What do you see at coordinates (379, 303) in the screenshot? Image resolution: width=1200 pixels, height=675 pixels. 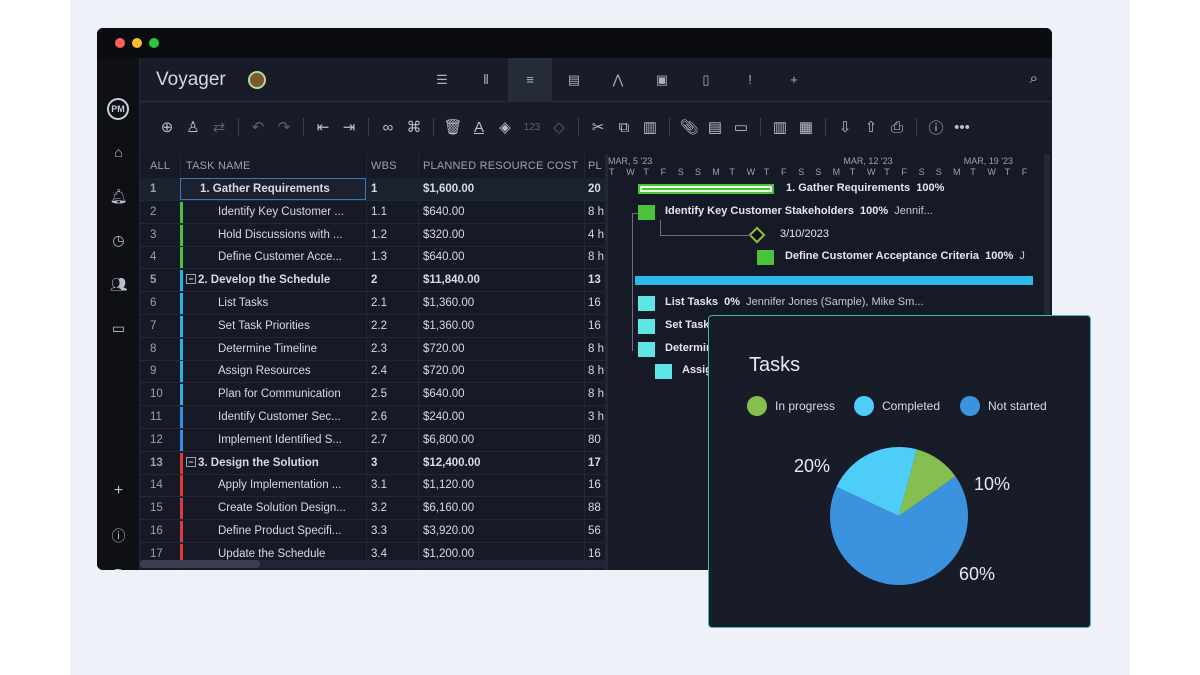 I see `wbs-cell: 2.1` at bounding box center [379, 303].